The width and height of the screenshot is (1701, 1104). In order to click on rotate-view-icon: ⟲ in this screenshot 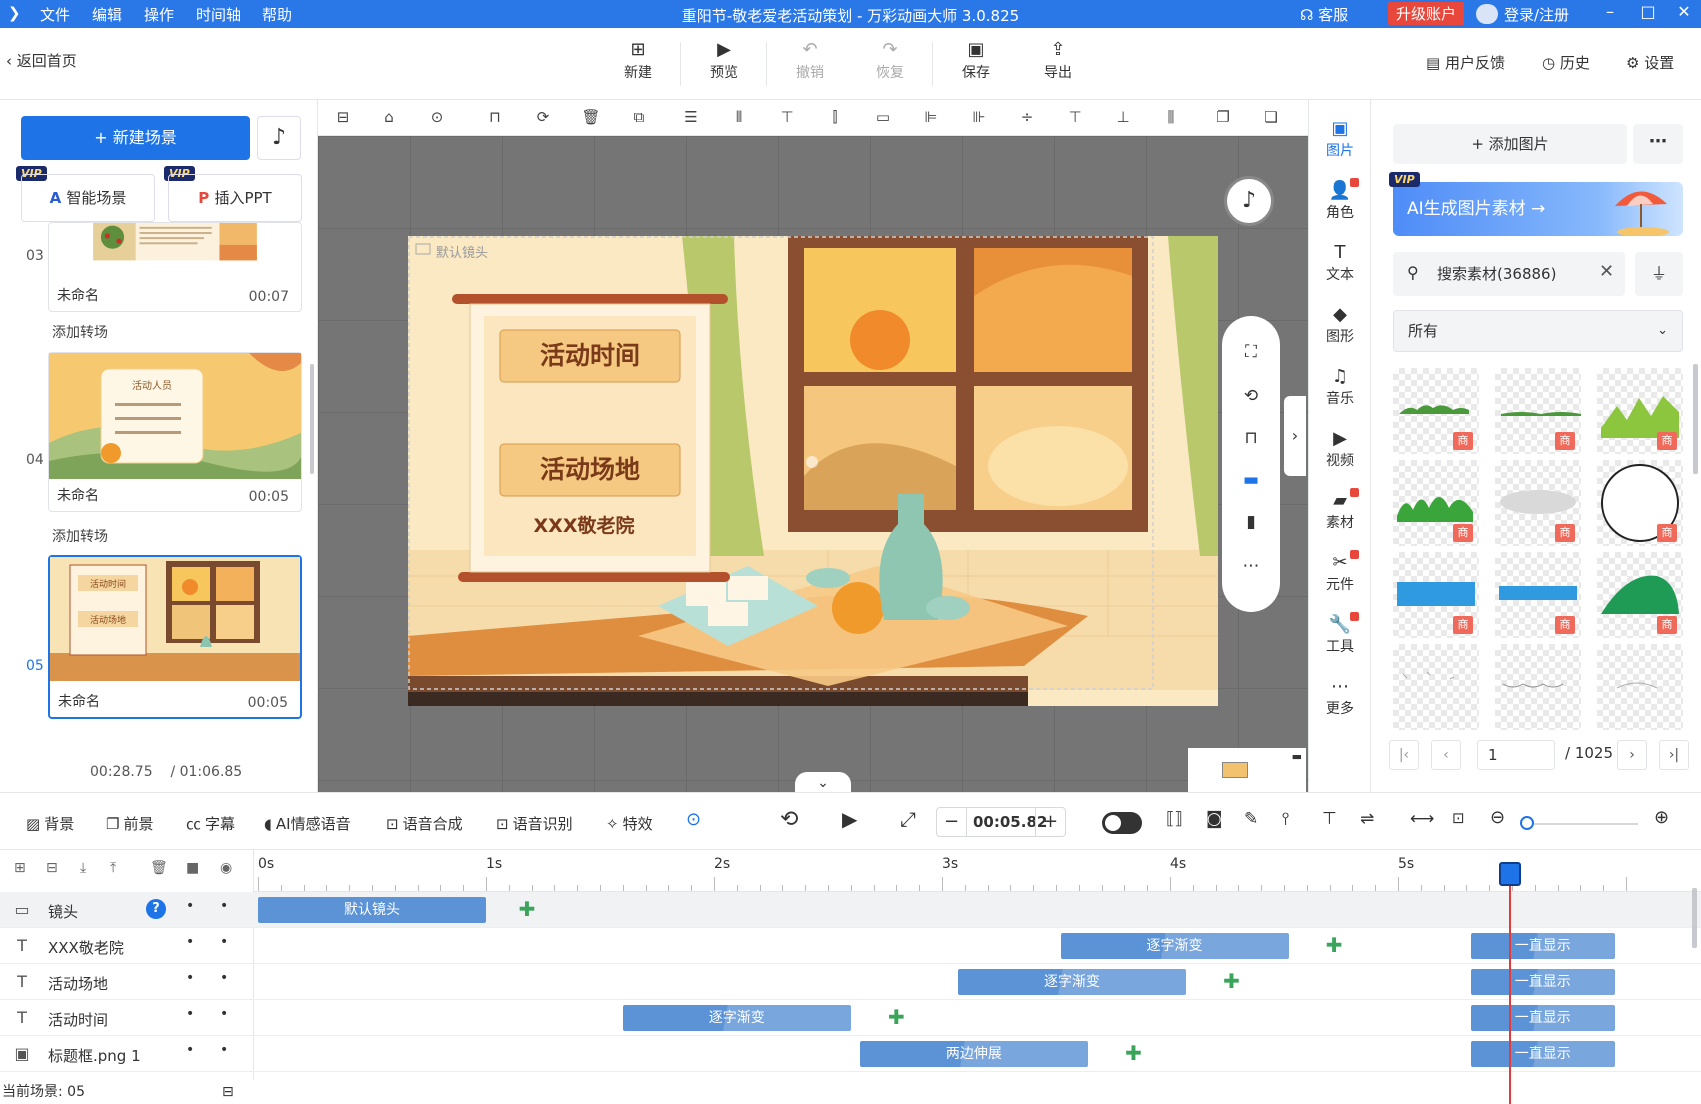, I will do `click(1251, 397)`.